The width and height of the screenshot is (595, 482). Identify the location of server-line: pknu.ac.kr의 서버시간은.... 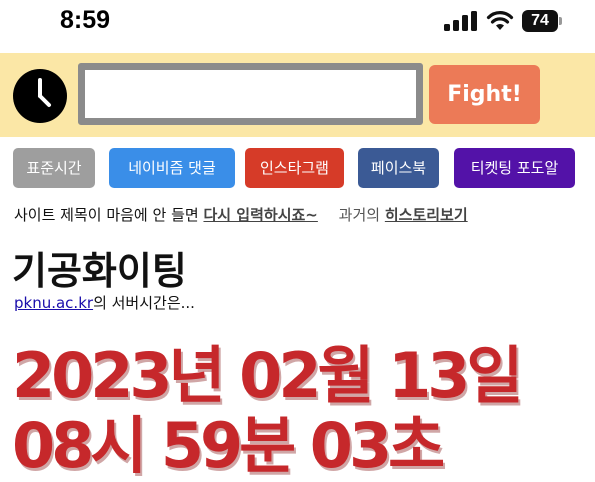
(104, 302).